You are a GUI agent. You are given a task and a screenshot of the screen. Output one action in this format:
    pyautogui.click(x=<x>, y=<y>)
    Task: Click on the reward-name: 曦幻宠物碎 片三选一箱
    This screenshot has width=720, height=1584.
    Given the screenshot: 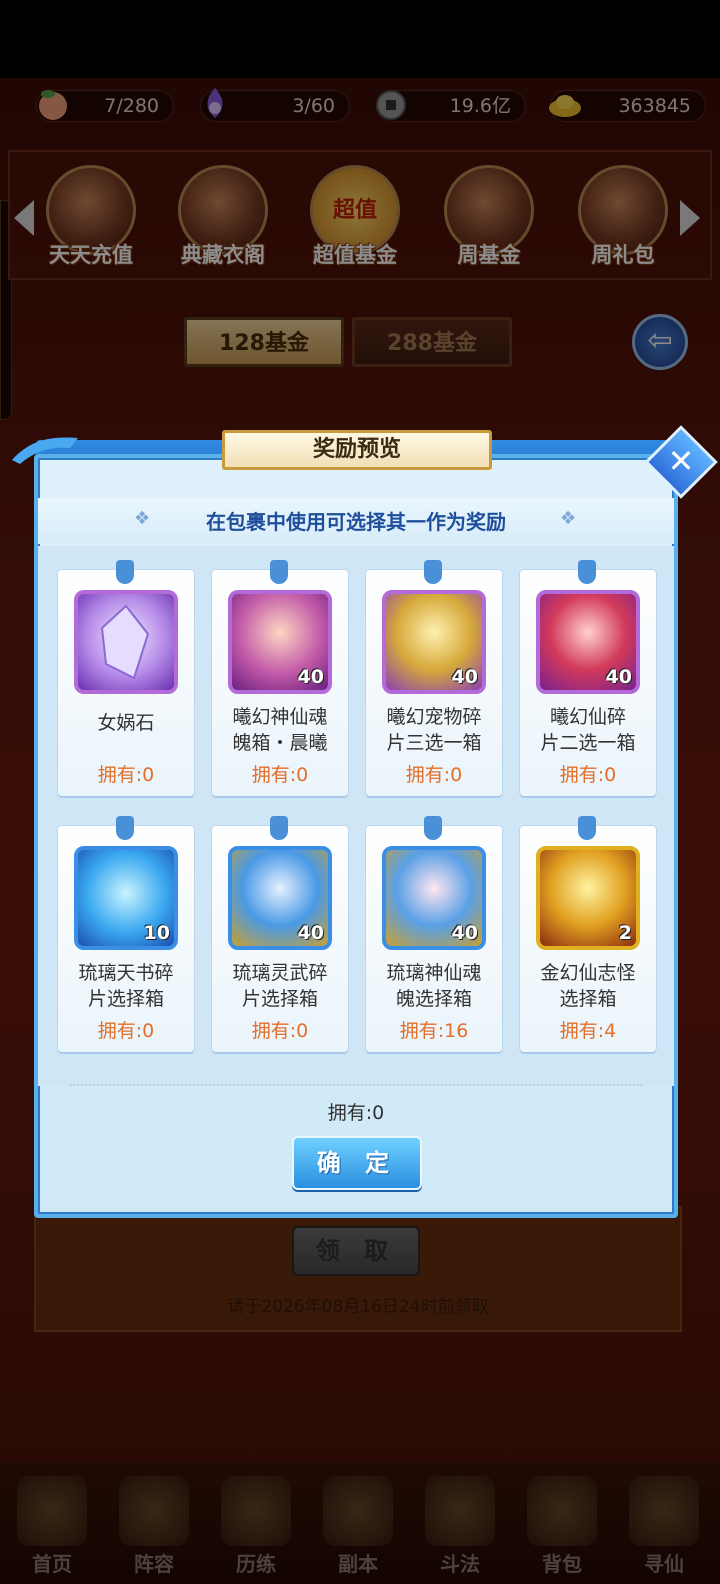 What is the action you would take?
    pyautogui.click(x=434, y=730)
    